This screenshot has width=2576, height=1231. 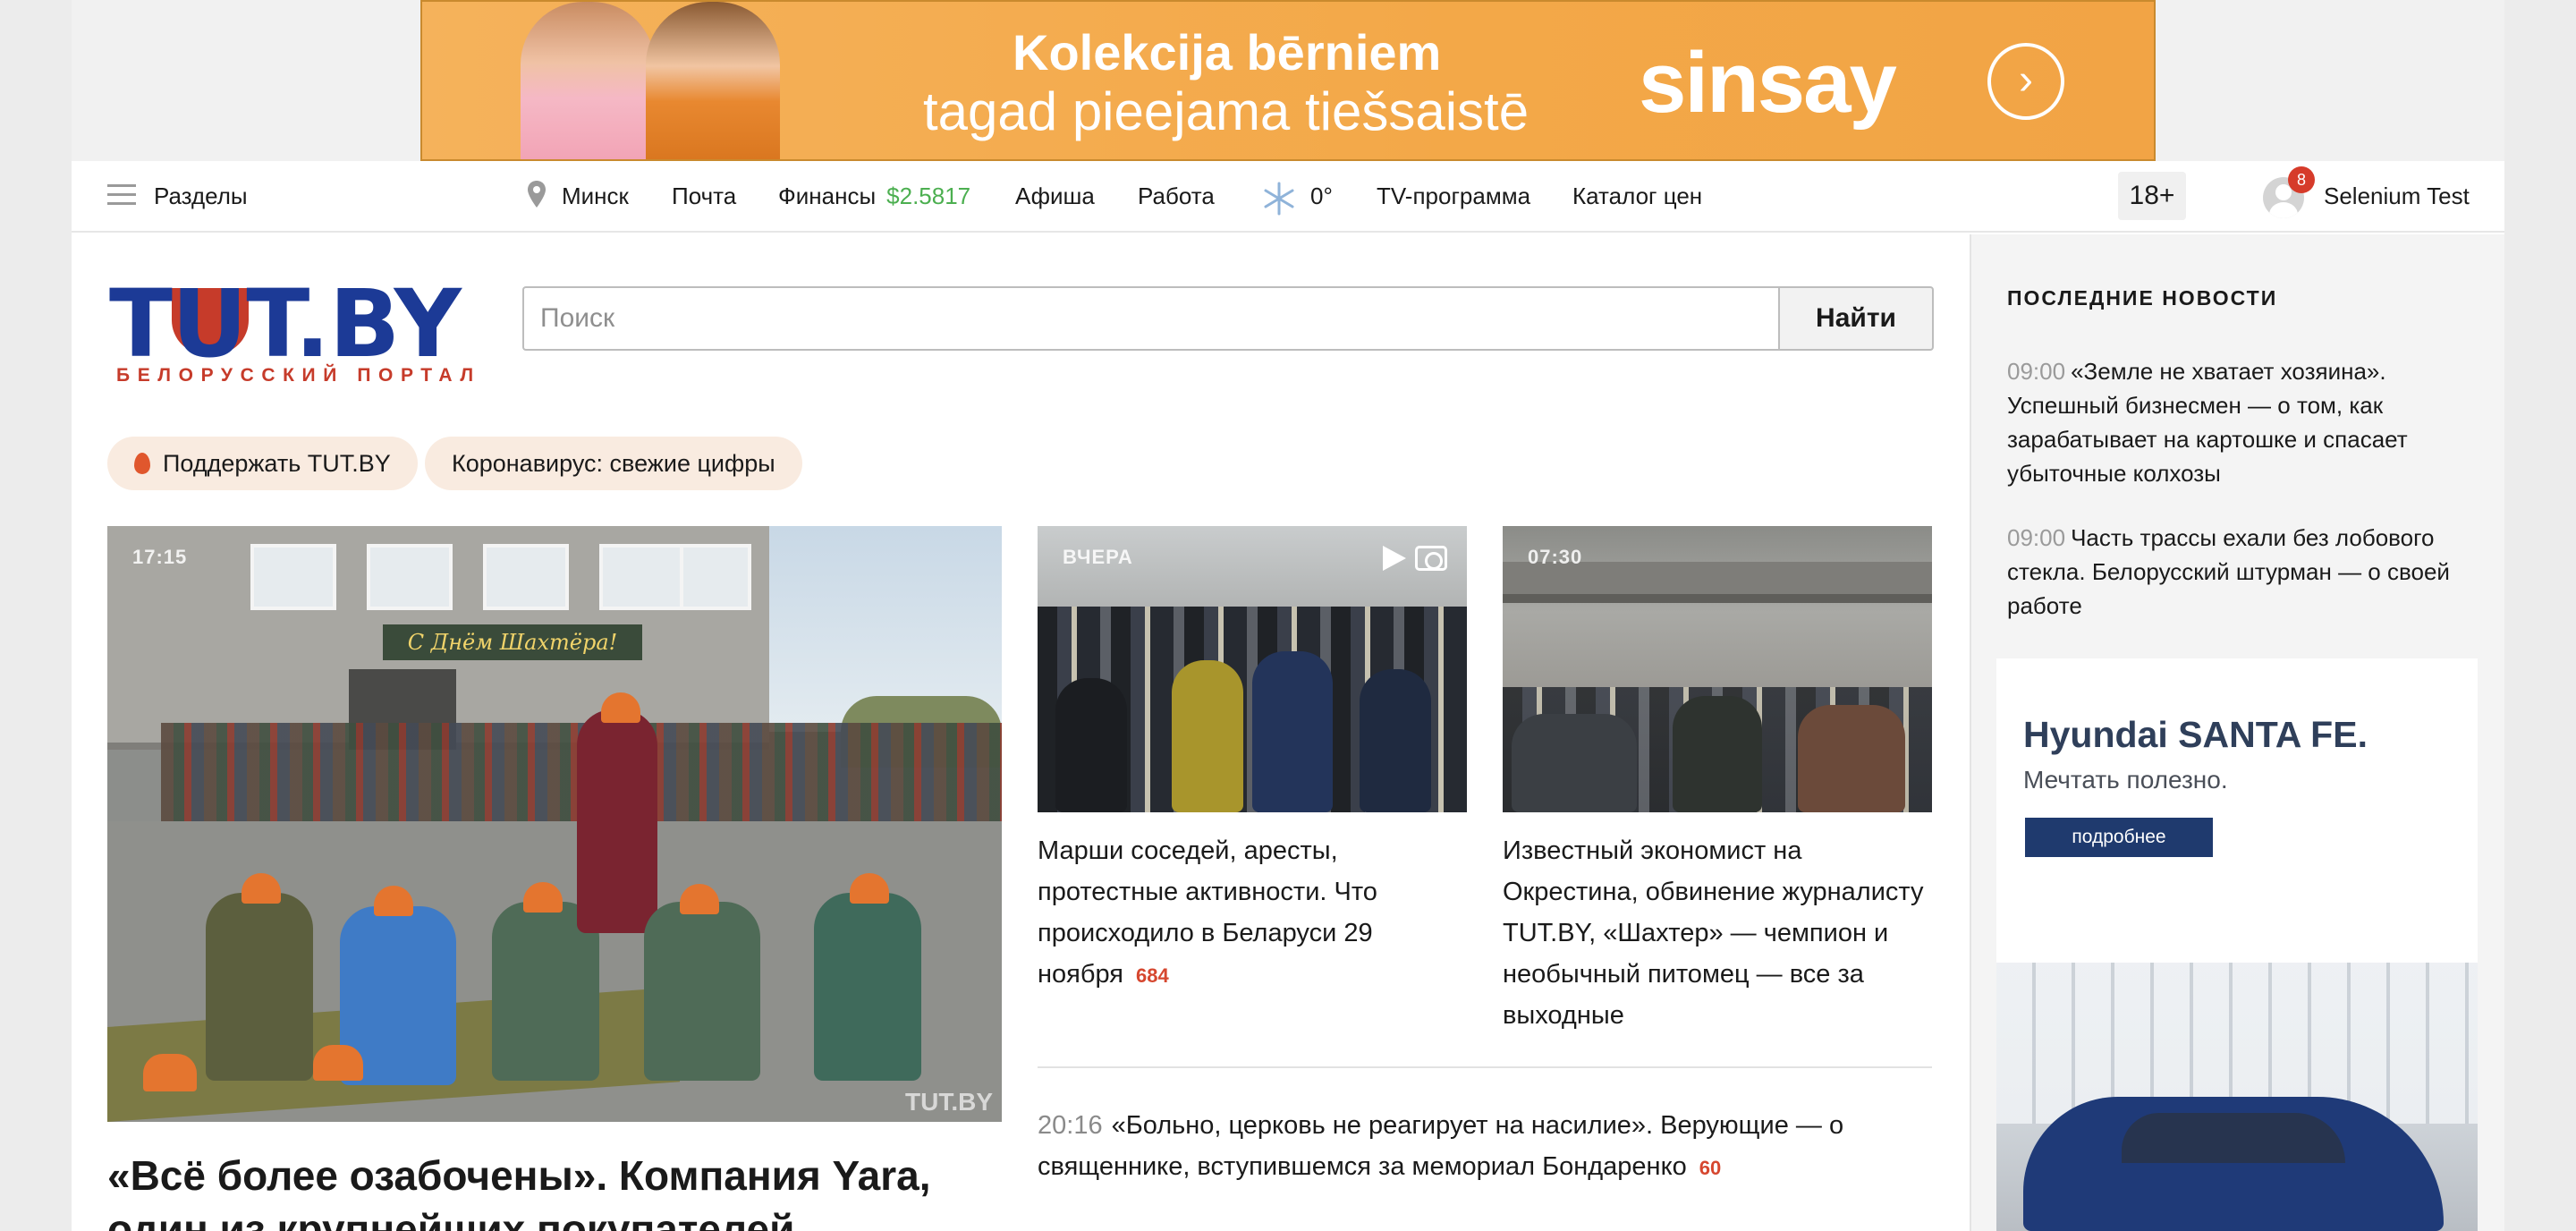 I want to click on photo-car, so click(x=1574, y=763).